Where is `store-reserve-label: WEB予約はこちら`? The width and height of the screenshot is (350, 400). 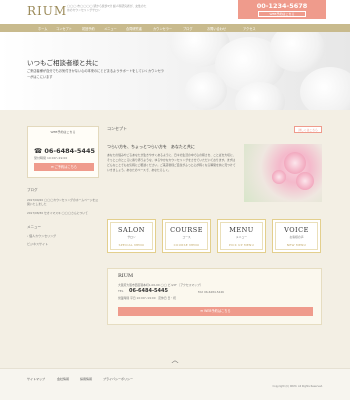 store-reserve-label: WEB予約はこちら is located at coordinates (217, 311).